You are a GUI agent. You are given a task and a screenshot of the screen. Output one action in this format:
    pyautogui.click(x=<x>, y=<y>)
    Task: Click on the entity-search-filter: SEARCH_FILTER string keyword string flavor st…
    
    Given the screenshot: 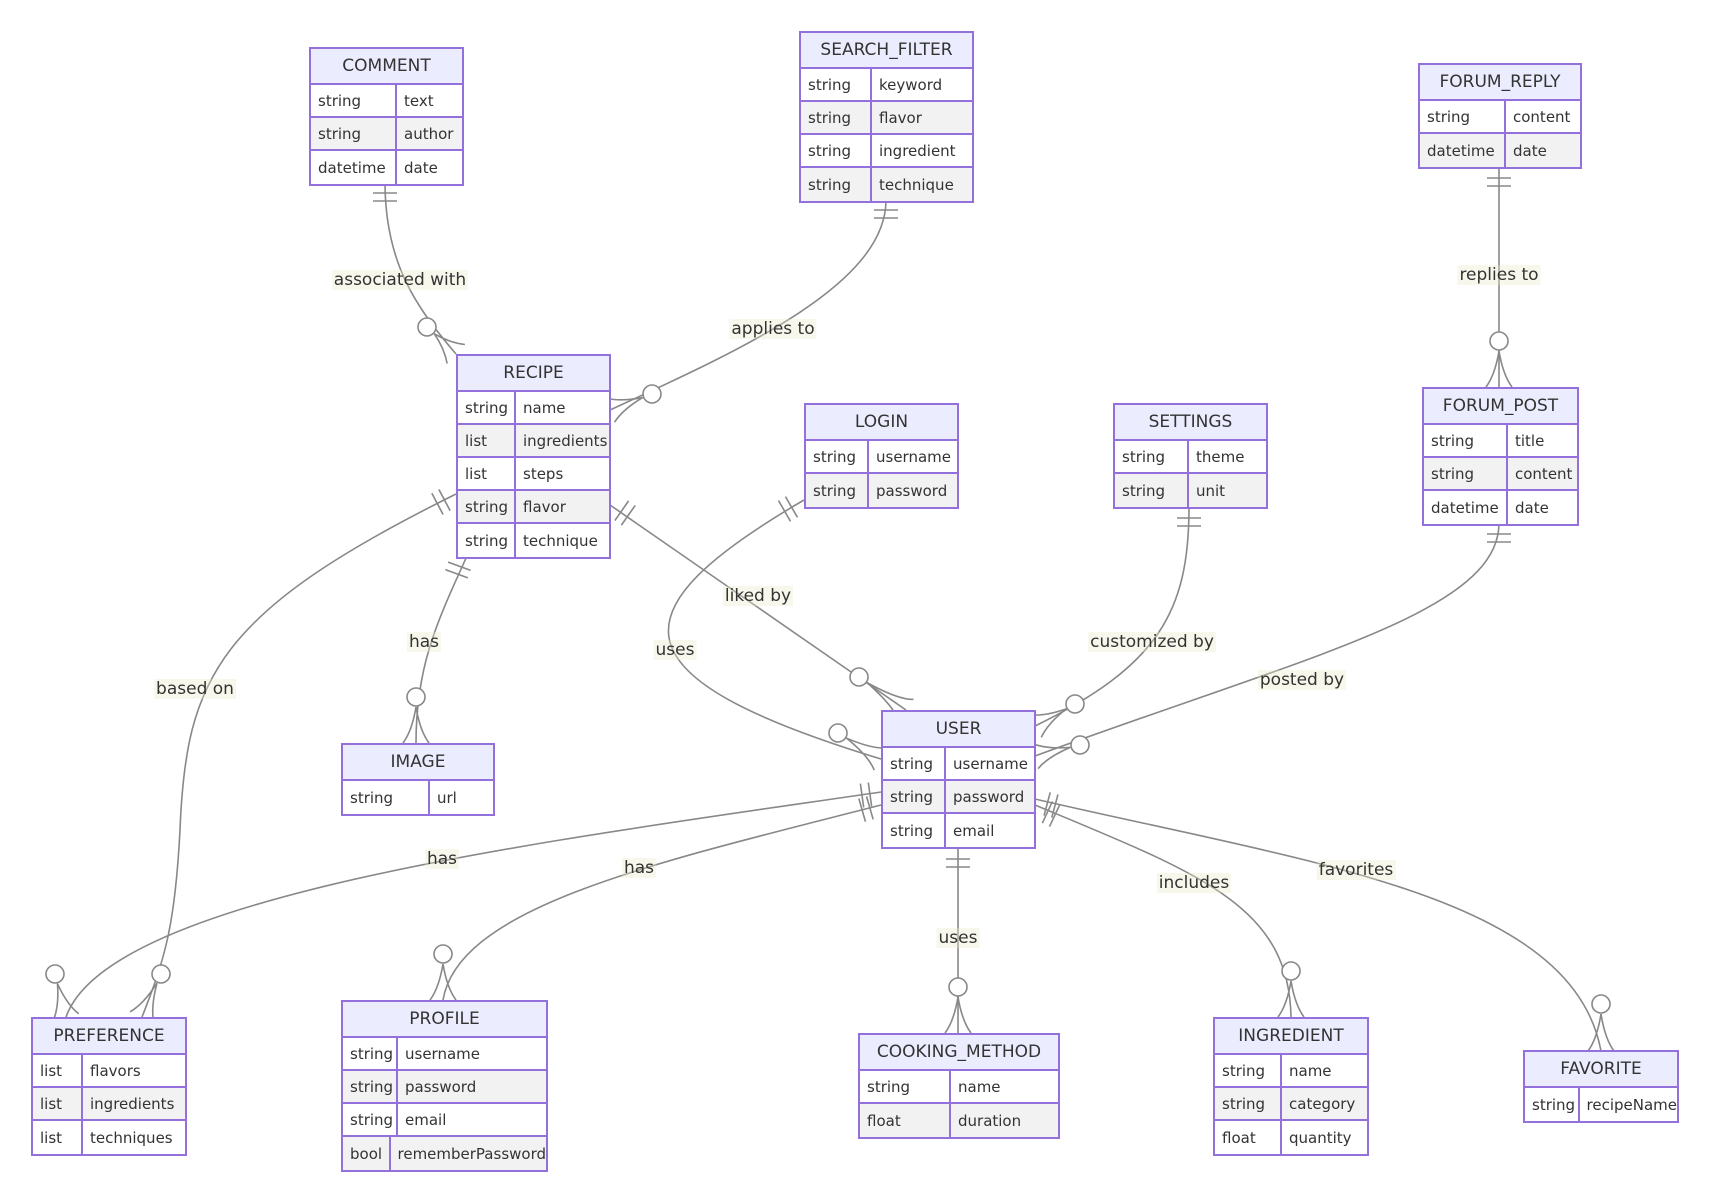 What is the action you would take?
    pyautogui.click(x=886, y=117)
    